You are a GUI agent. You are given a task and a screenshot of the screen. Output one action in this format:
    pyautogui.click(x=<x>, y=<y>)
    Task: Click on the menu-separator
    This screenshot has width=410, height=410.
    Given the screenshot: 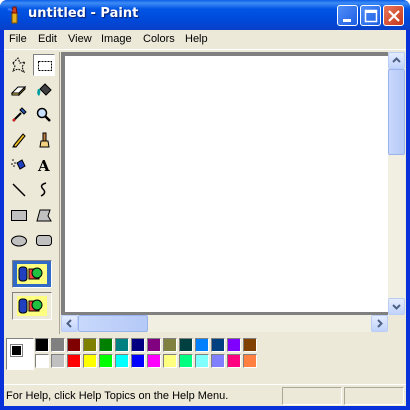 What is the action you would take?
    pyautogui.click(x=205, y=49)
    